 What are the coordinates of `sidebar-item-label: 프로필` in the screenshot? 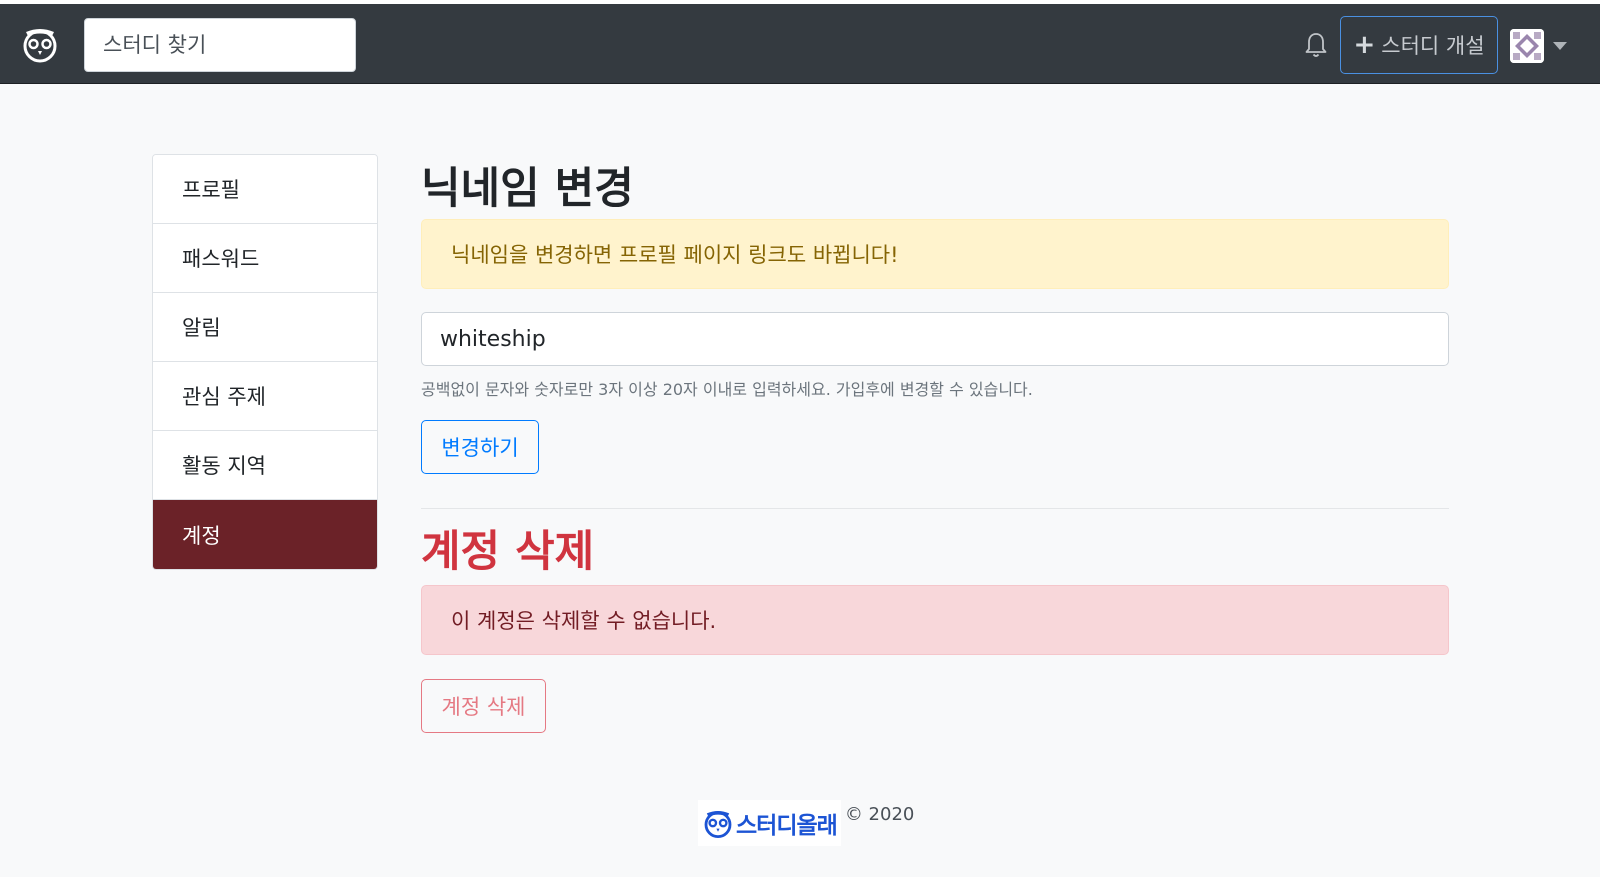 It's located at (211, 190).